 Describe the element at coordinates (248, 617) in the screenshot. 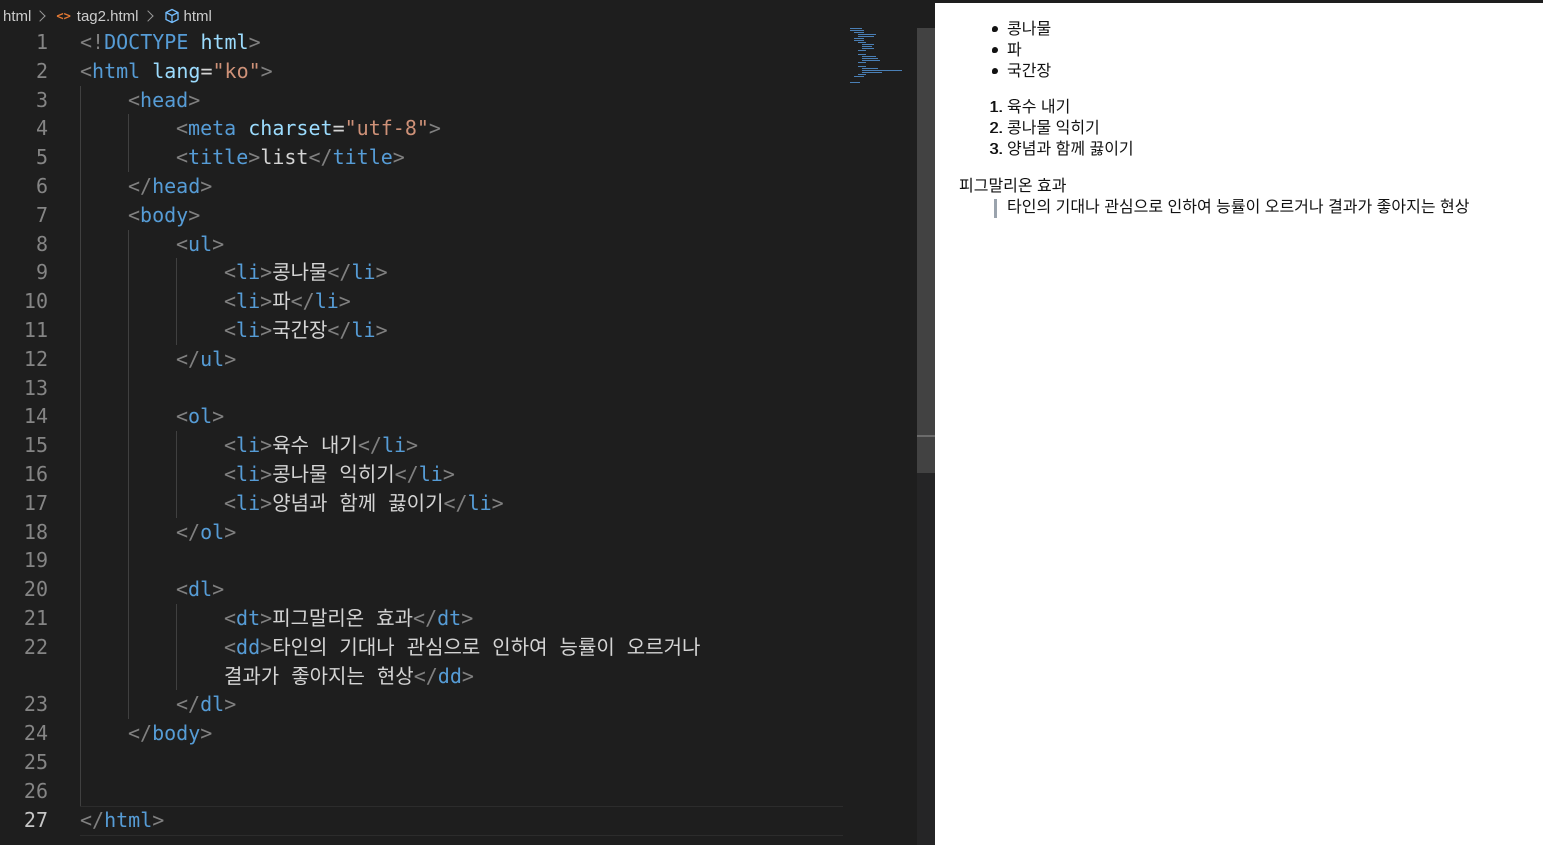

I see `code-token: dt` at that location.